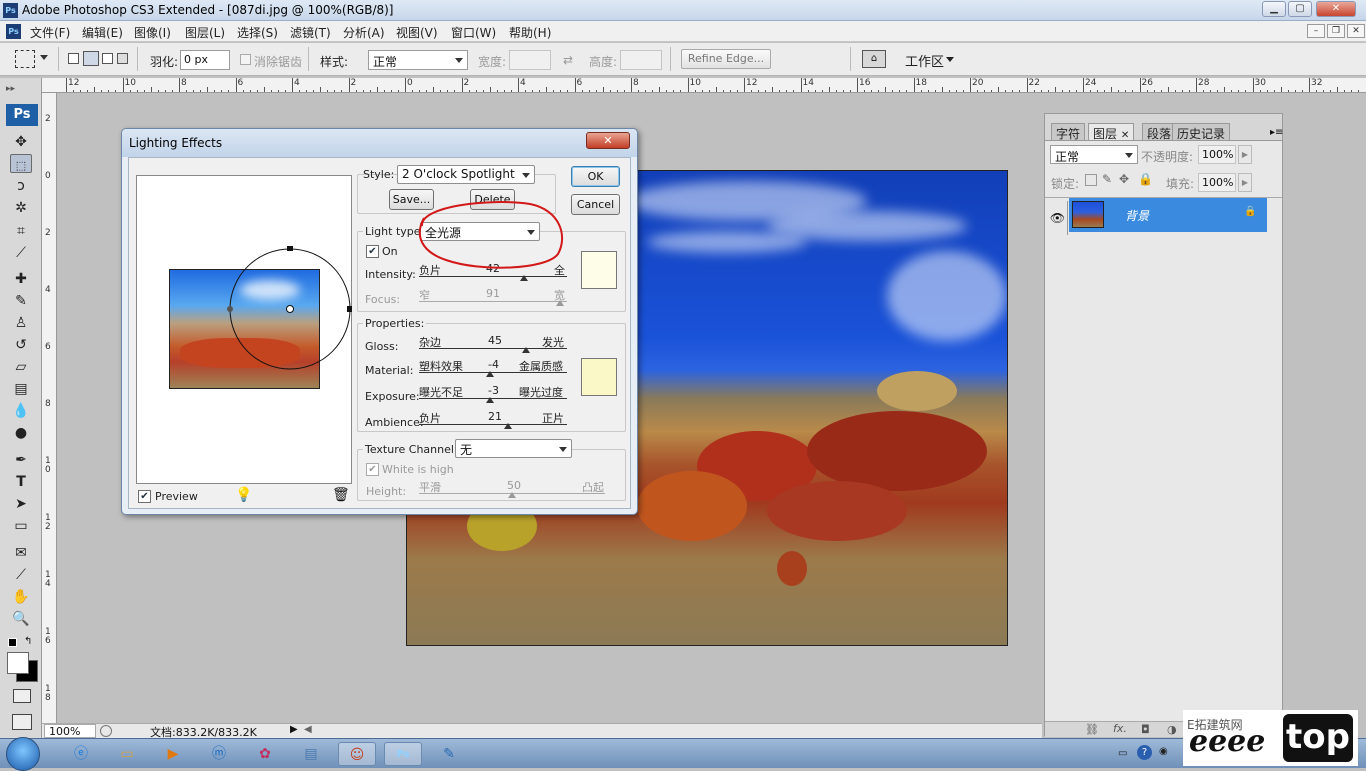  I want to click on ambience-slider, so click(493, 426).